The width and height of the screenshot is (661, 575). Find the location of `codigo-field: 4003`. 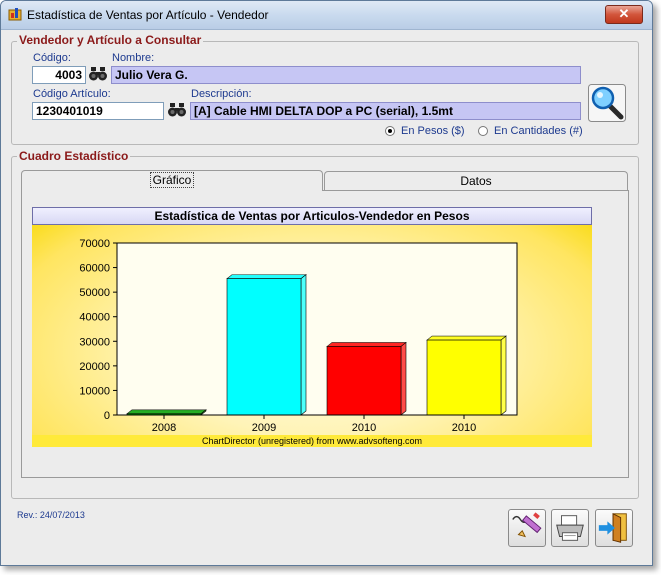

codigo-field: 4003 is located at coordinates (59, 75).